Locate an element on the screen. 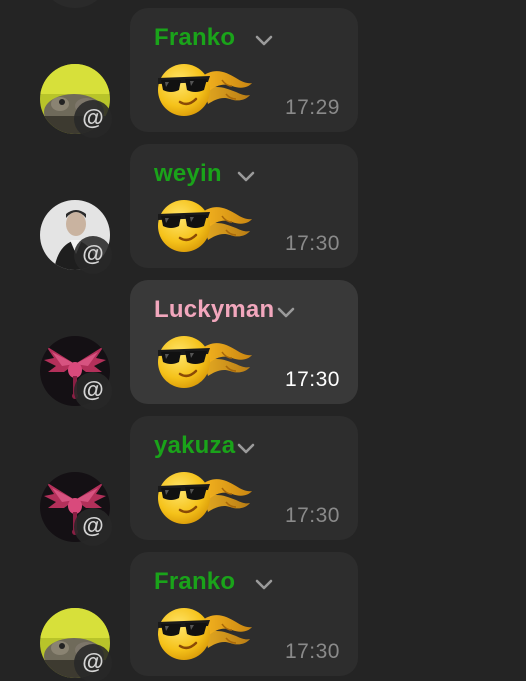 The width and height of the screenshot is (526, 681). message-bubble: yakuza 17:30 is located at coordinates (244, 478).